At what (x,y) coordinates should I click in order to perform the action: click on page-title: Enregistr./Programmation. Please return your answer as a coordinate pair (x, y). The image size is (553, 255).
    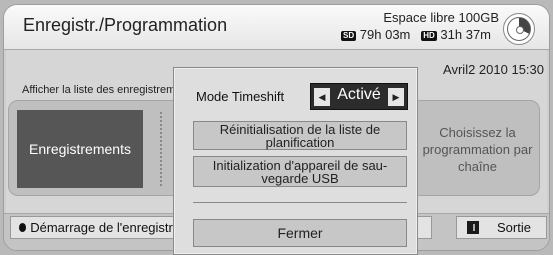
    Looking at the image, I should click on (125, 25).